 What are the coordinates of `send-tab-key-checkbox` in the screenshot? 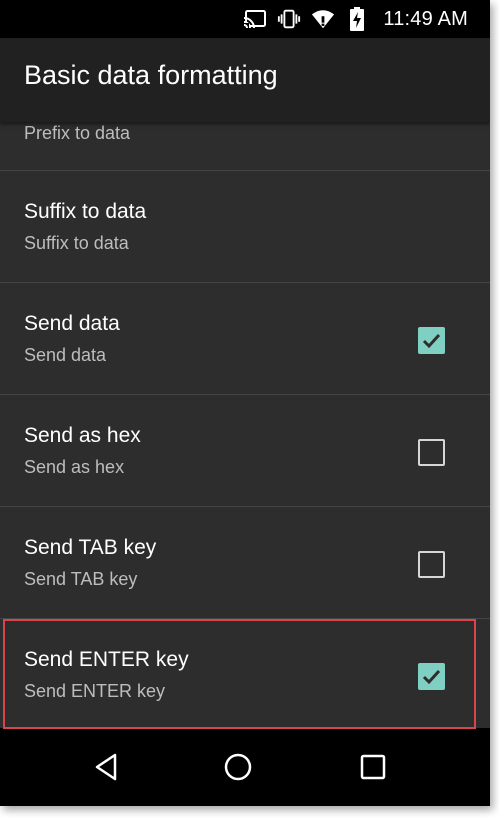 It's located at (431, 564).